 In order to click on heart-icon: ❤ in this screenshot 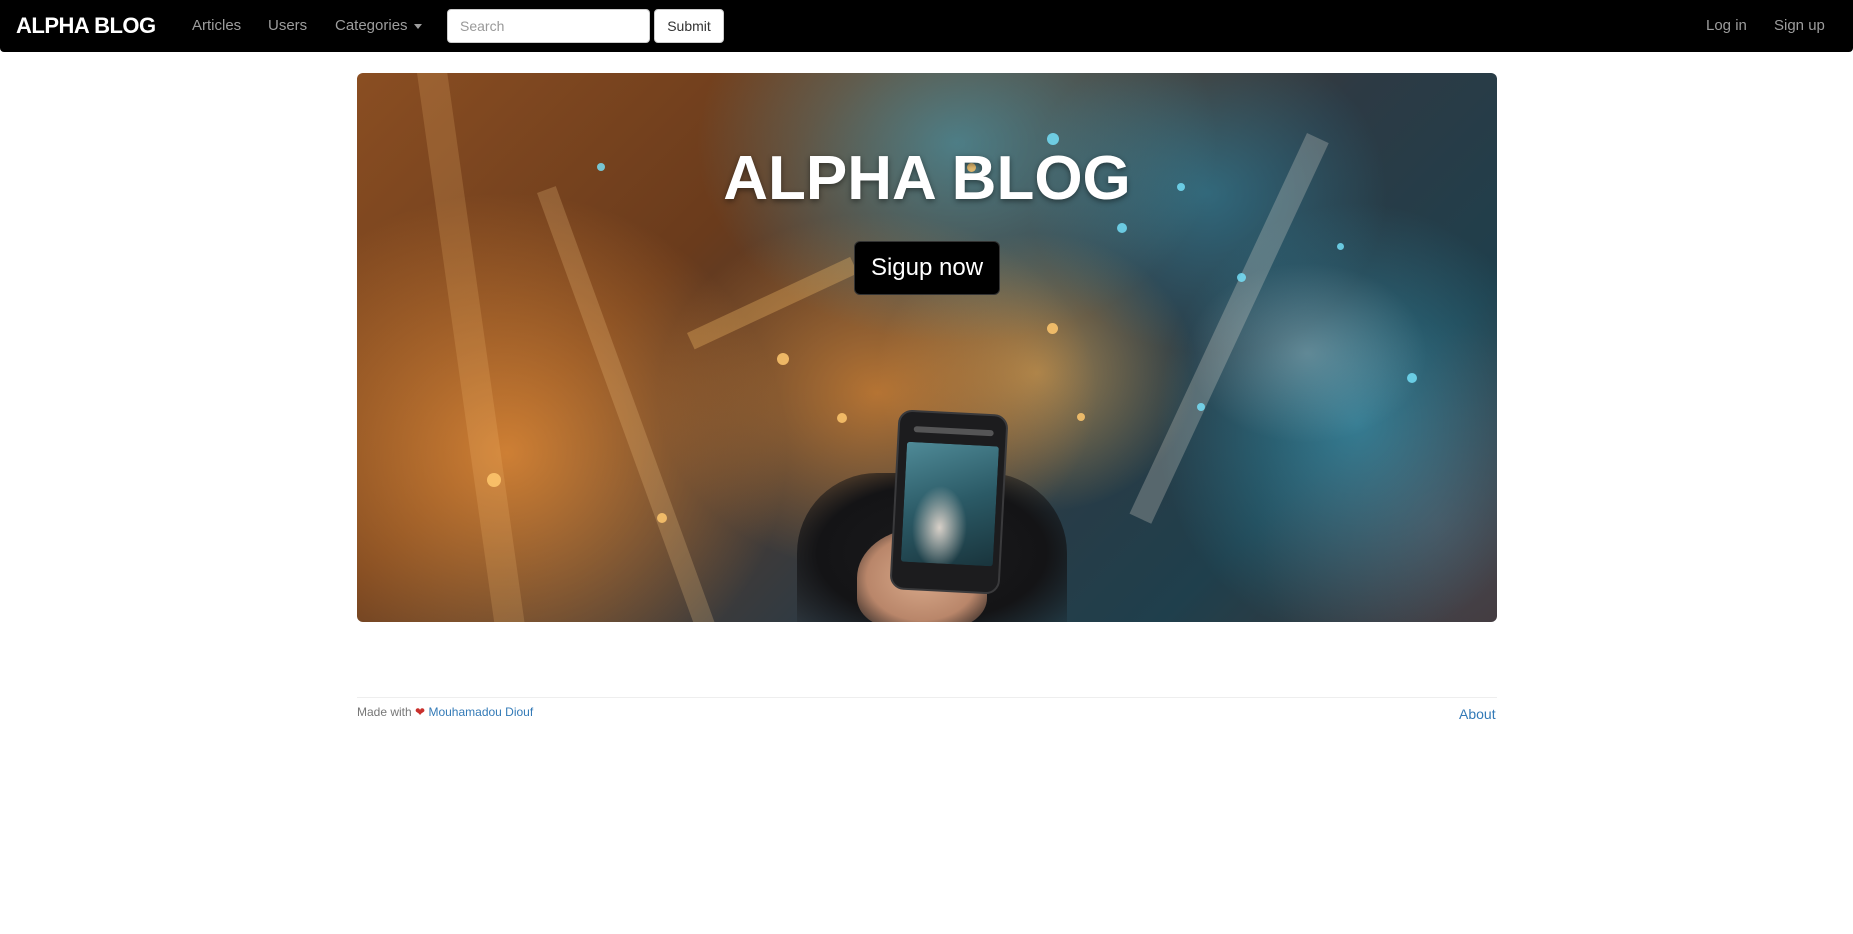, I will do `click(420, 712)`.